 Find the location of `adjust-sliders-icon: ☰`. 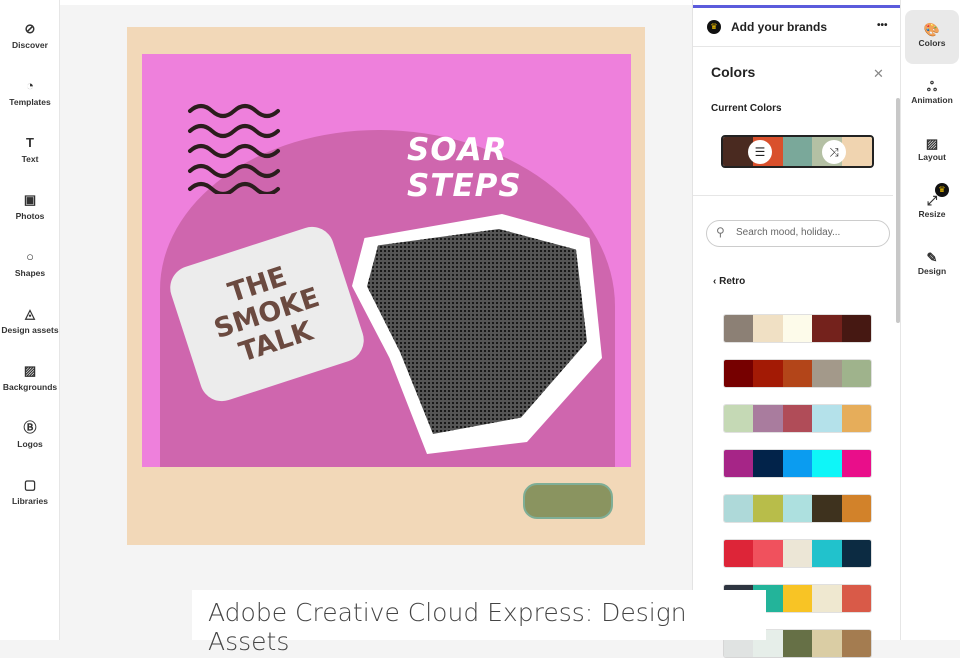

adjust-sliders-icon: ☰ is located at coordinates (760, 152).